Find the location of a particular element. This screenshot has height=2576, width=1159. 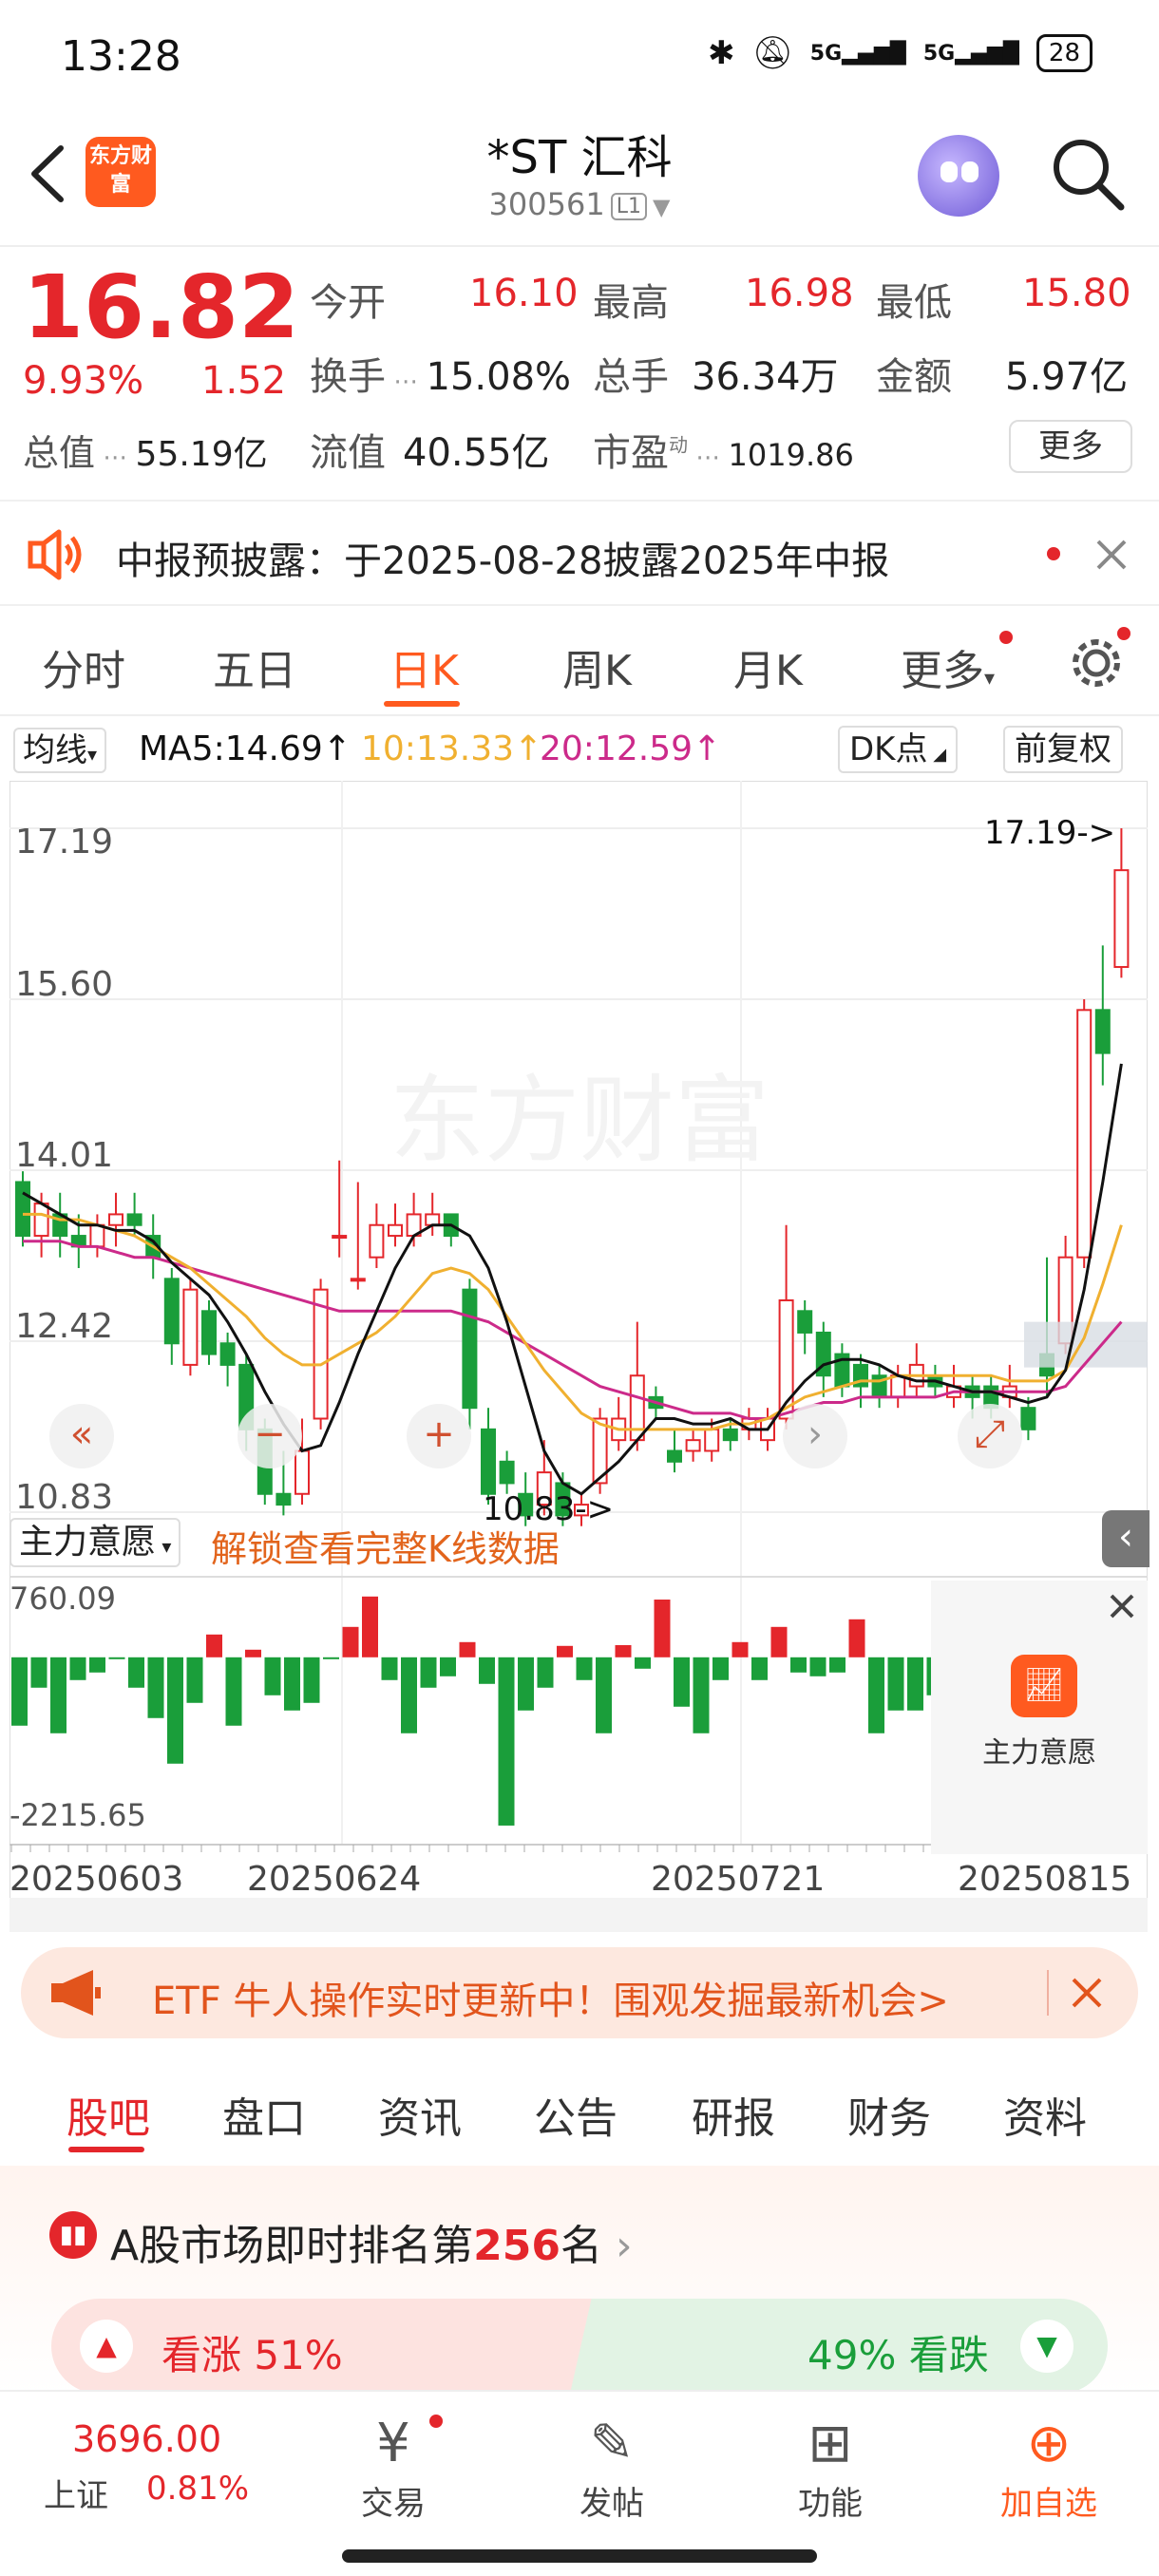

tab-pankou: 盘口 is located at coordinates (264, 2114).